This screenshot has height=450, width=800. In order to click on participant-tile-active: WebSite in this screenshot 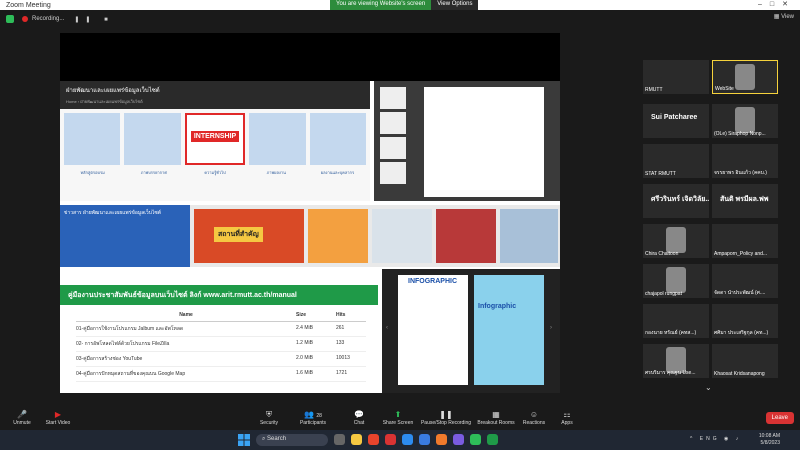, I will do `click(745, 77)`.